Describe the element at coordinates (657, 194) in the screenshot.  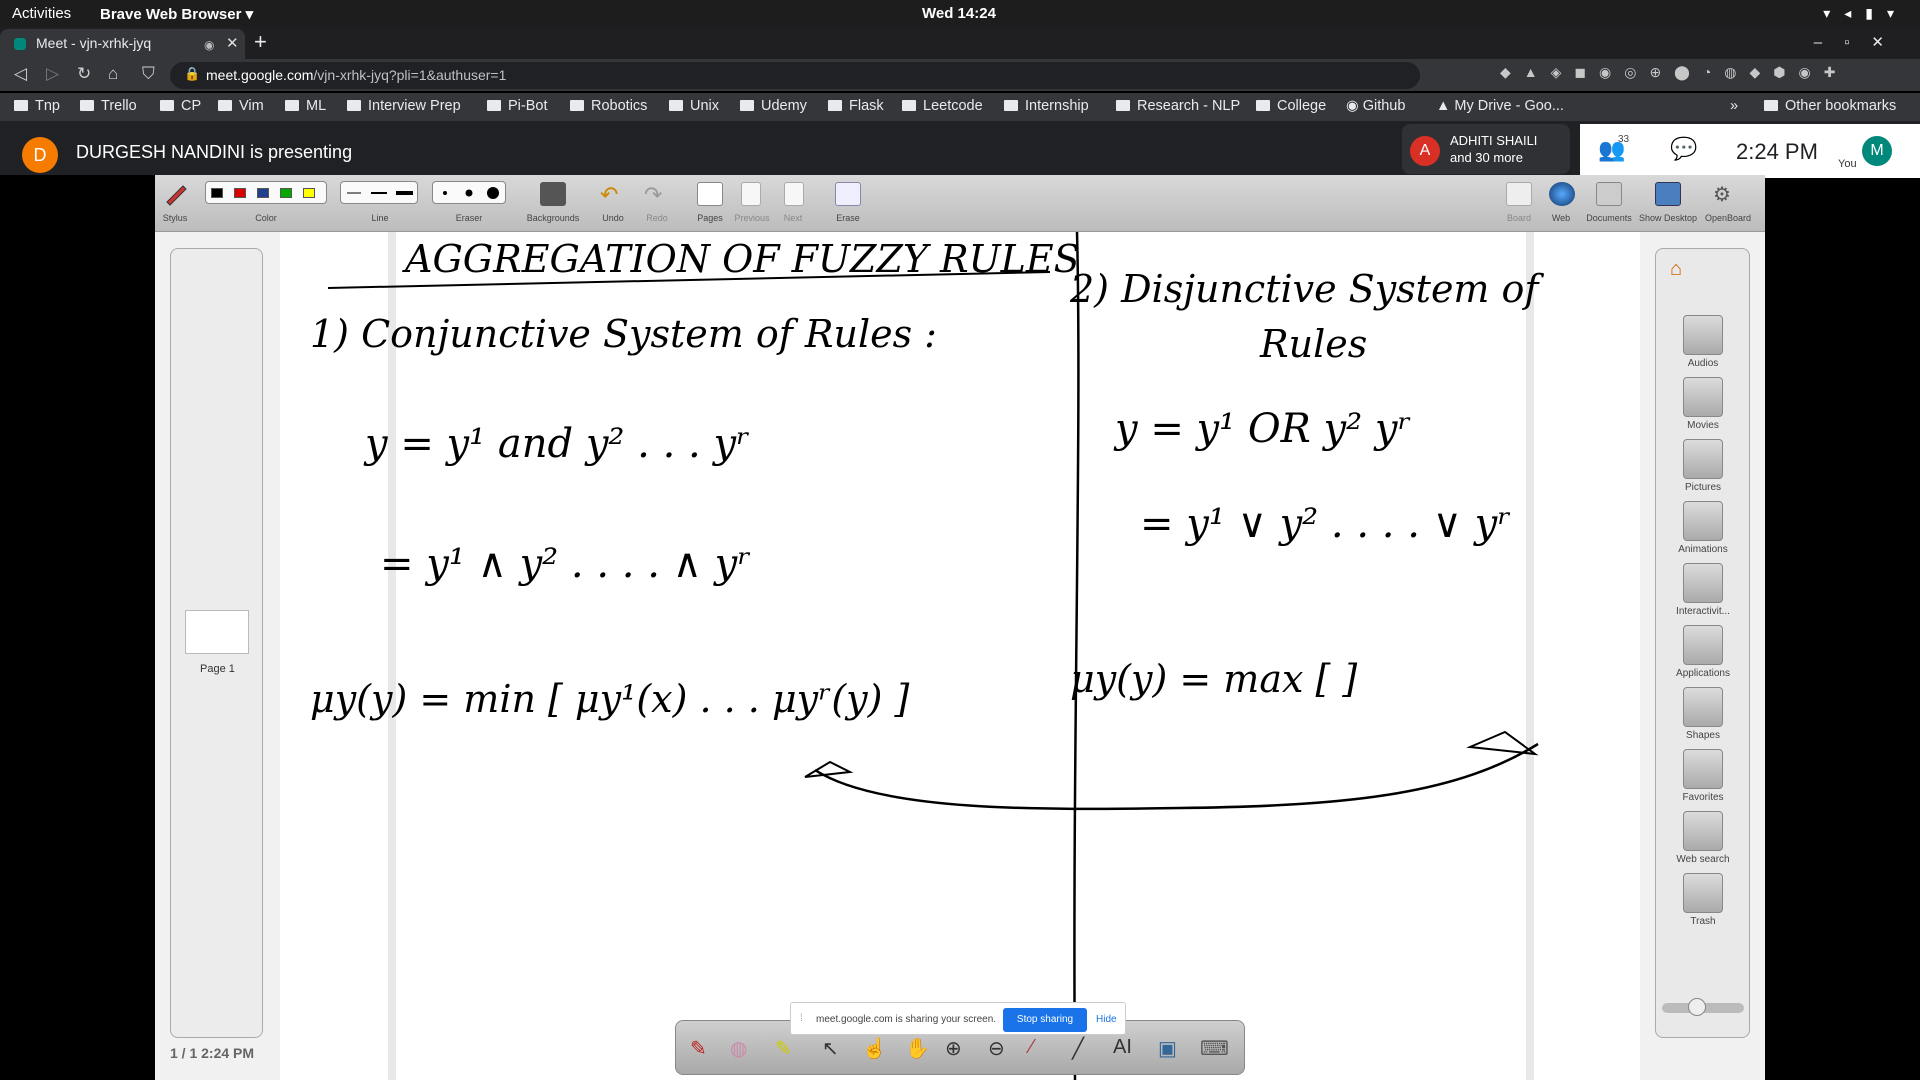
I see `redo-icon: ↷` at that location.